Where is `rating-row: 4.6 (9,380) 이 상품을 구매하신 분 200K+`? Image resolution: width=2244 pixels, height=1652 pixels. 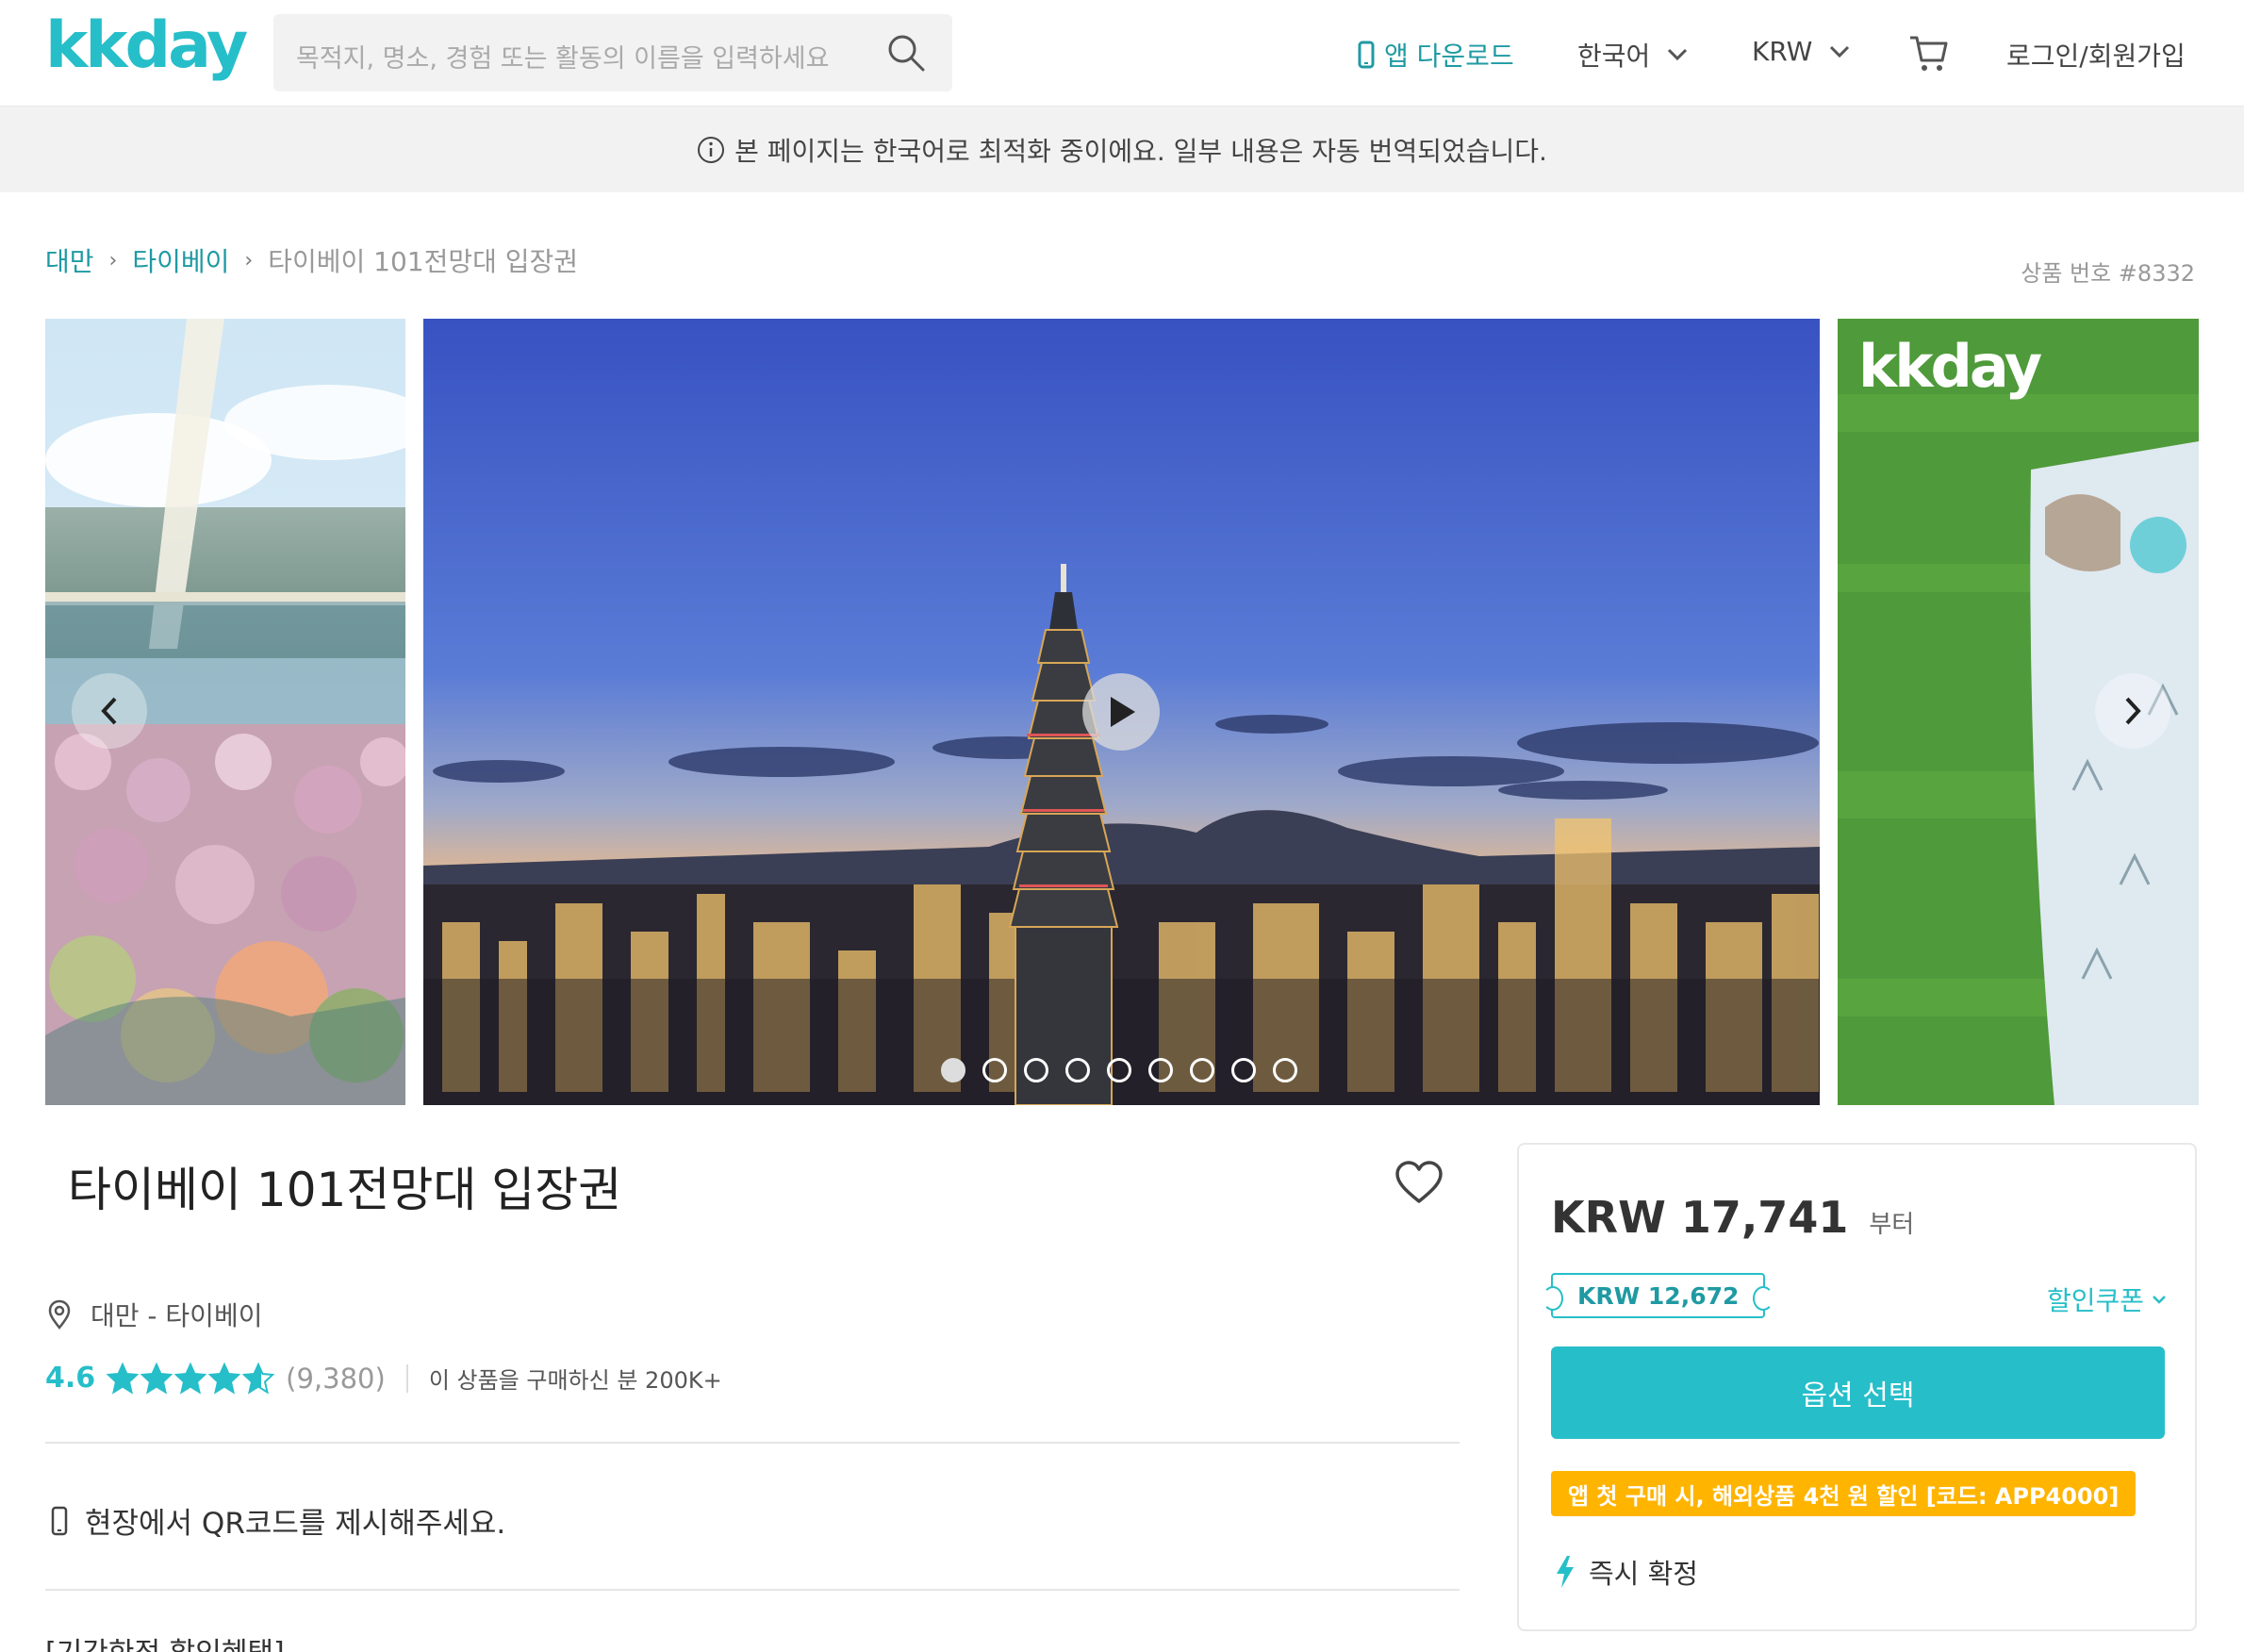 rating-row: 4.6 (9,380) 이 상품을 구매하신 분 200K+ is located at coordinates (383, 1378).